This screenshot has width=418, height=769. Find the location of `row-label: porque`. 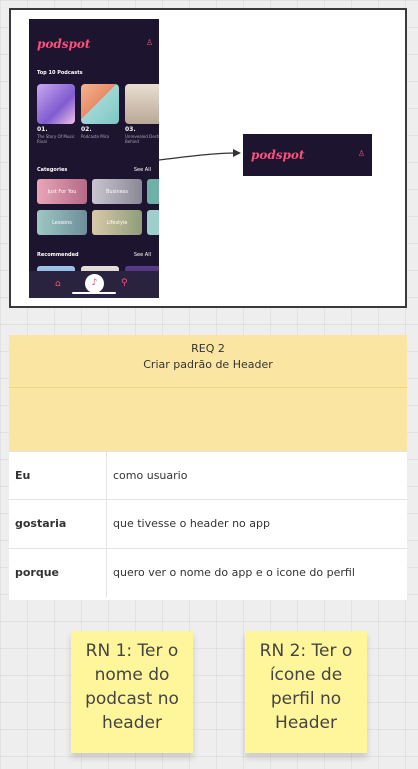

row-label: porque is located at coordinates (37, 572).